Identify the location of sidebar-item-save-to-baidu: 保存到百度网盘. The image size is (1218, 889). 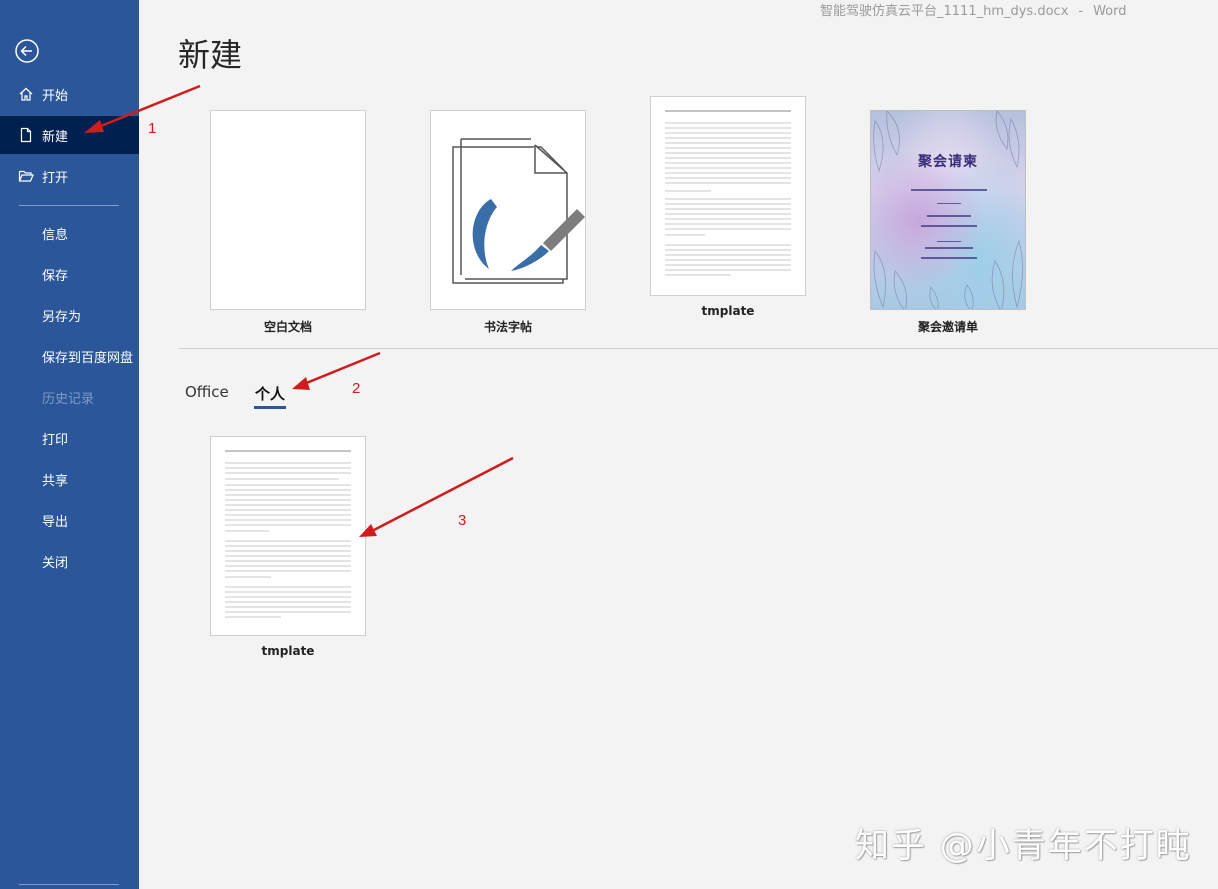
(69, 356).